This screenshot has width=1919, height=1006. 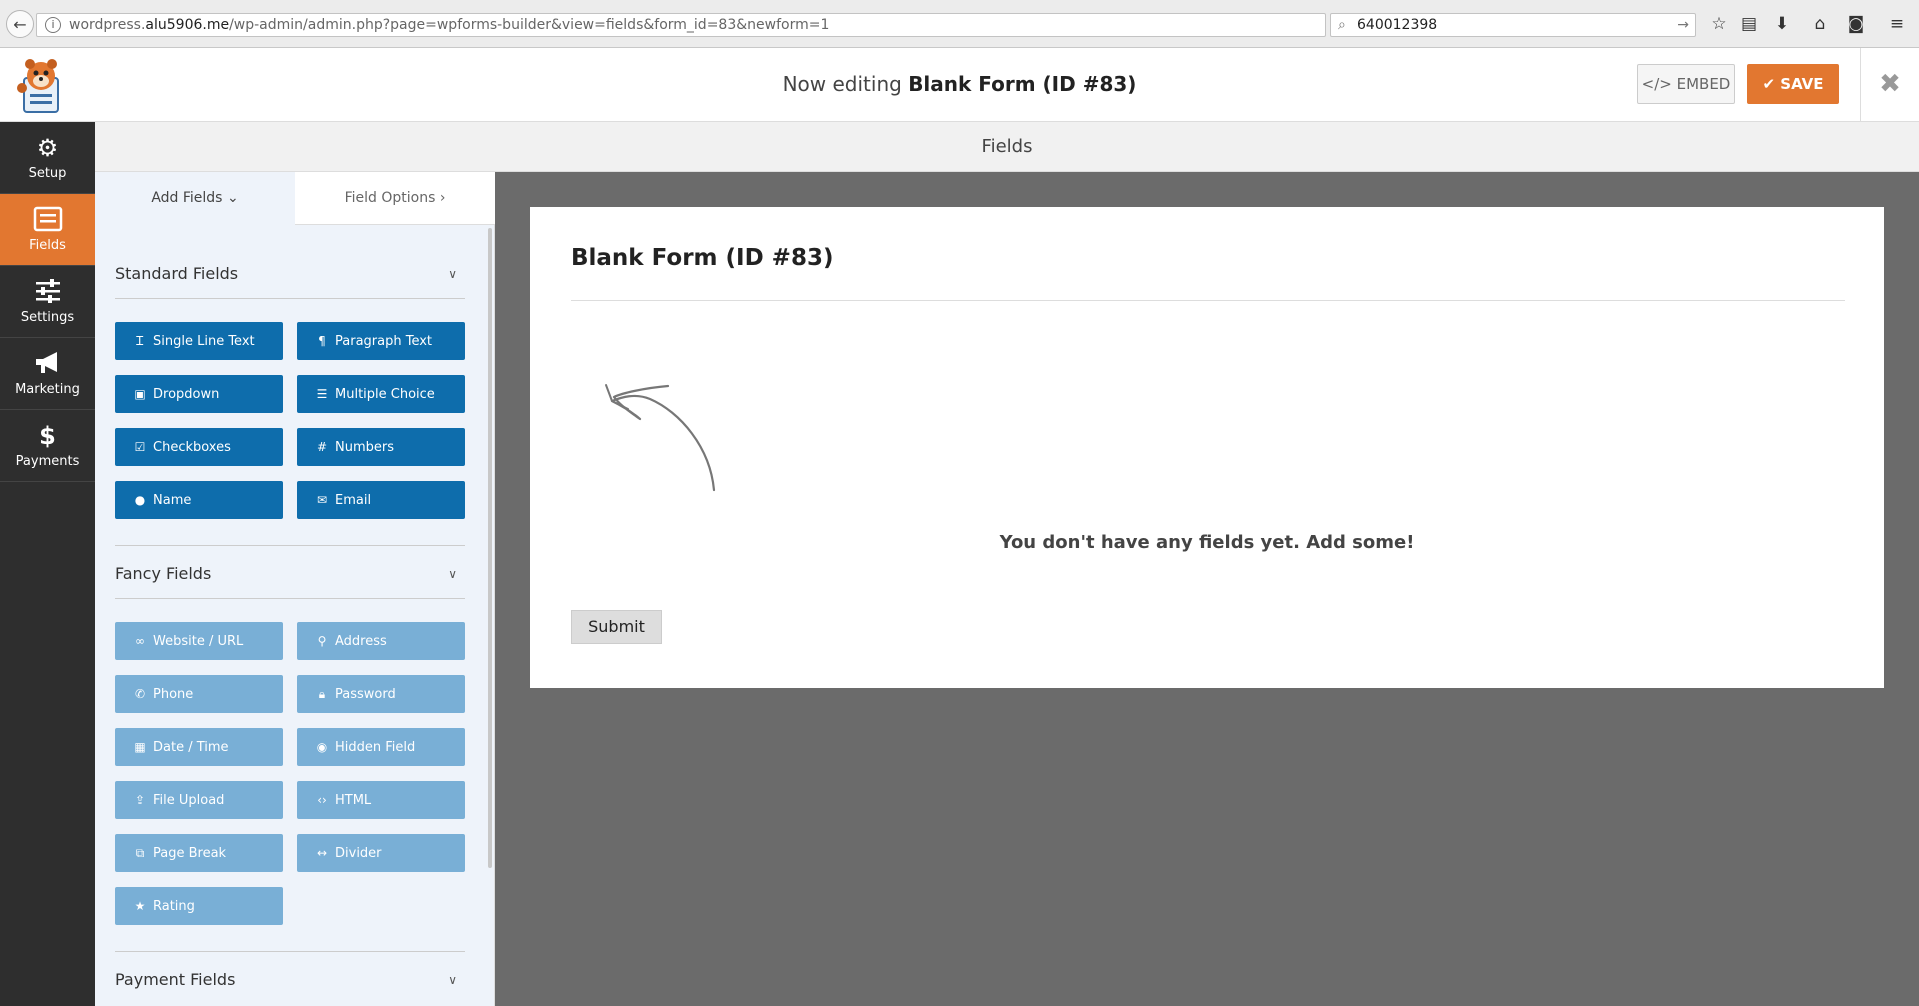 What do you see at coordinates (199, 906) in the screenshot?
I see `field-button-rating: ★ Rating` at bounding box center [199, 906].